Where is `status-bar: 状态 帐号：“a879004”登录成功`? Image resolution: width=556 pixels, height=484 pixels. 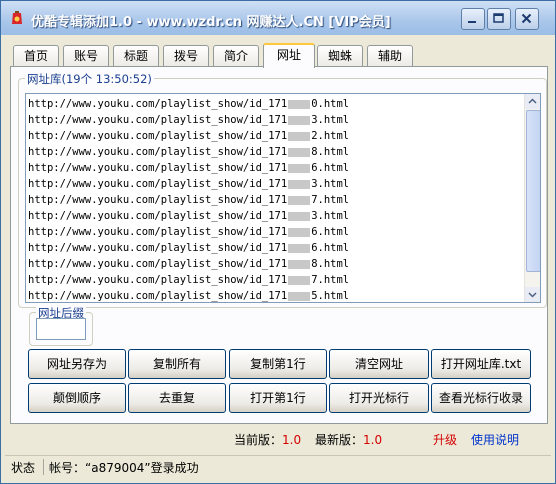
status-bar: 状态 帐号：“a879004”登录成功 is located at coordinates (278, 466).